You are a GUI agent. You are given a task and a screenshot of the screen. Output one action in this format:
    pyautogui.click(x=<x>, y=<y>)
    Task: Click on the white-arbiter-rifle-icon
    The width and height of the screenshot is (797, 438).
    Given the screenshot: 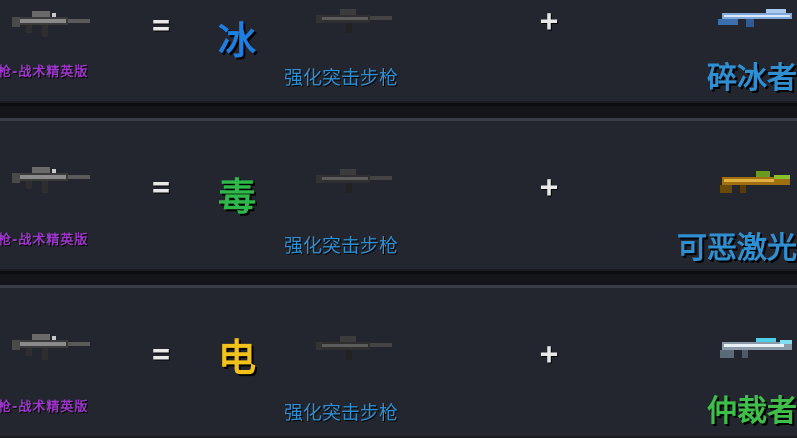 What is the action you would take?
    pyautogui.click(x=756, y=348)
    